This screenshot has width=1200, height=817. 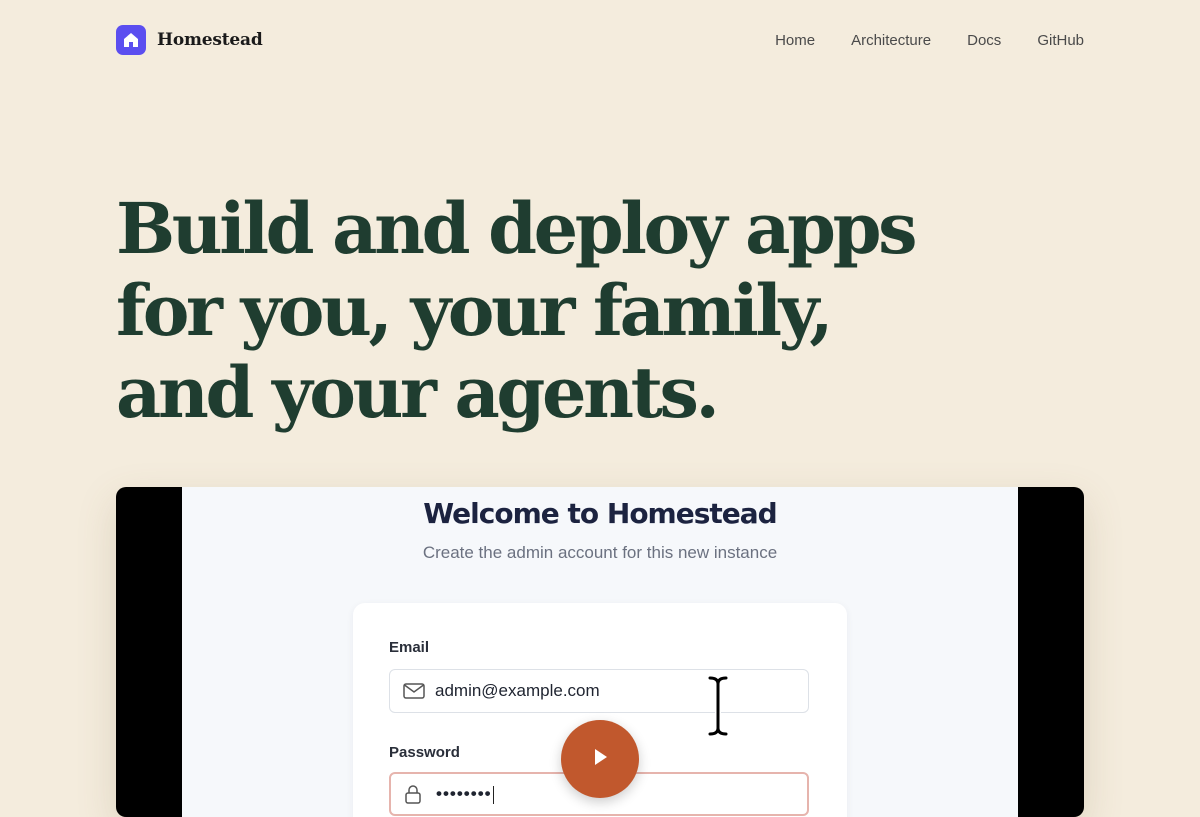 I want to click on brand-link: Homestead, so click(x=189, y=40).